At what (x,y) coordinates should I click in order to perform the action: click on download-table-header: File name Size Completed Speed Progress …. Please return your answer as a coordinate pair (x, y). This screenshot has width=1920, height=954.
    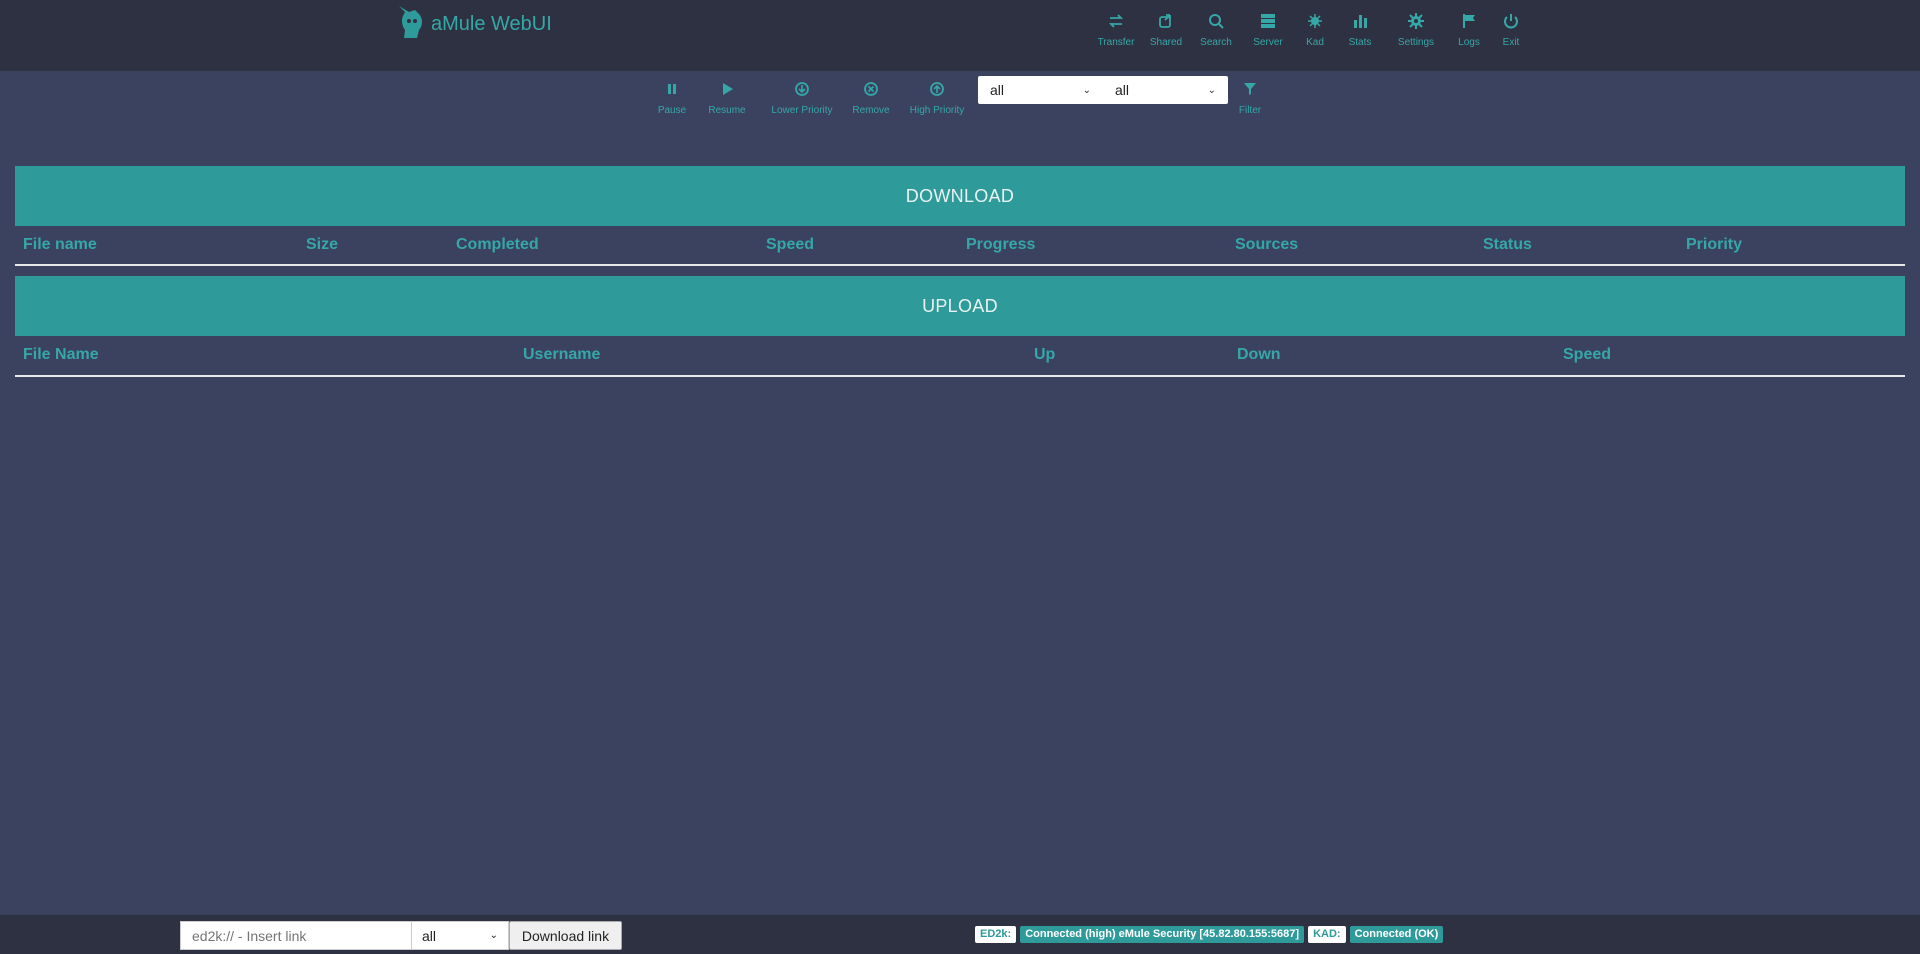
    Looking at the image, I should click on (960, 246).